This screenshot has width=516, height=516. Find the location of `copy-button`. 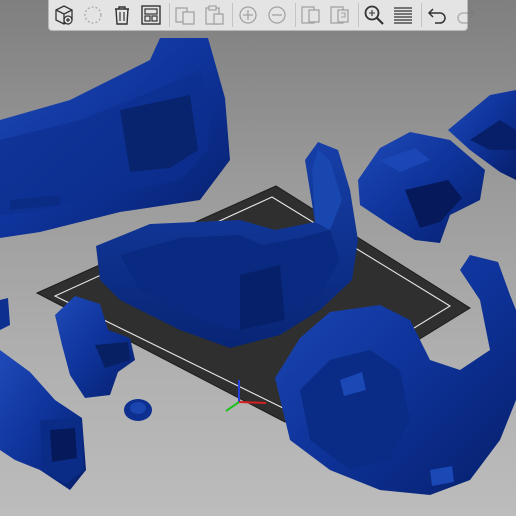

copy-button is located at coordinates (185, 15).